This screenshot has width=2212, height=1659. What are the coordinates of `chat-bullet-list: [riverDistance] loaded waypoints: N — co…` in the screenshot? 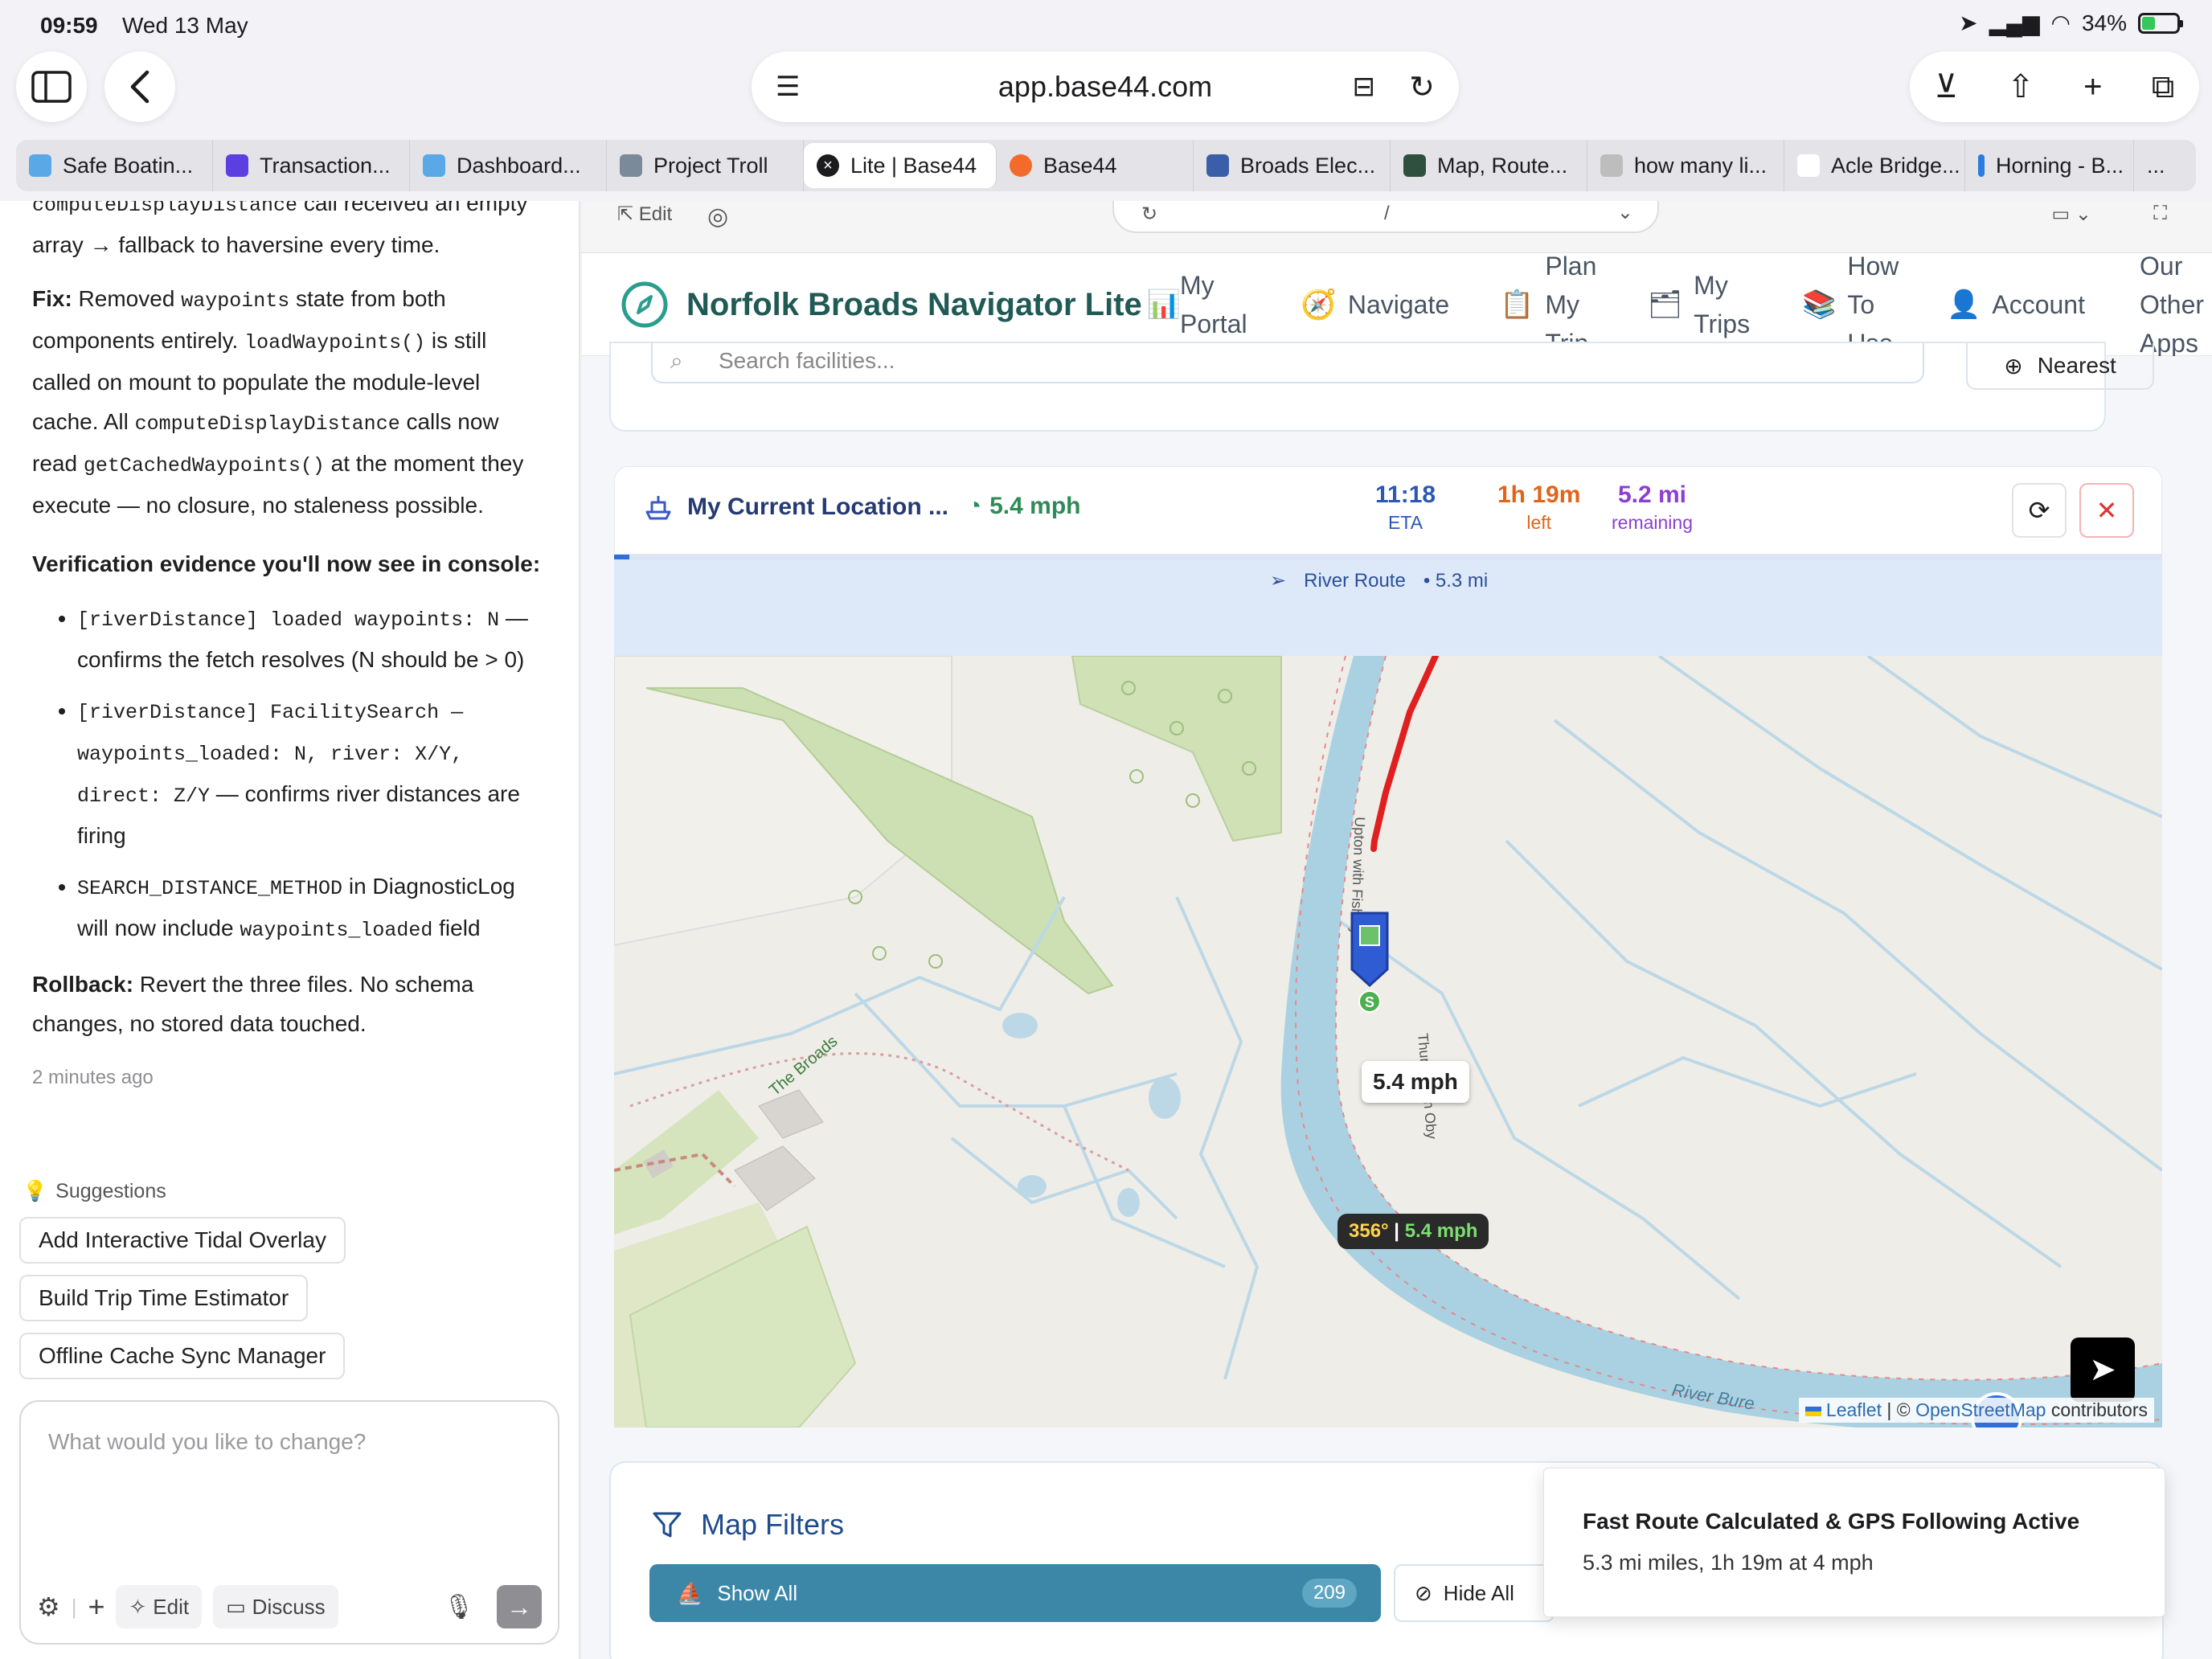 It's located at (312, 774).